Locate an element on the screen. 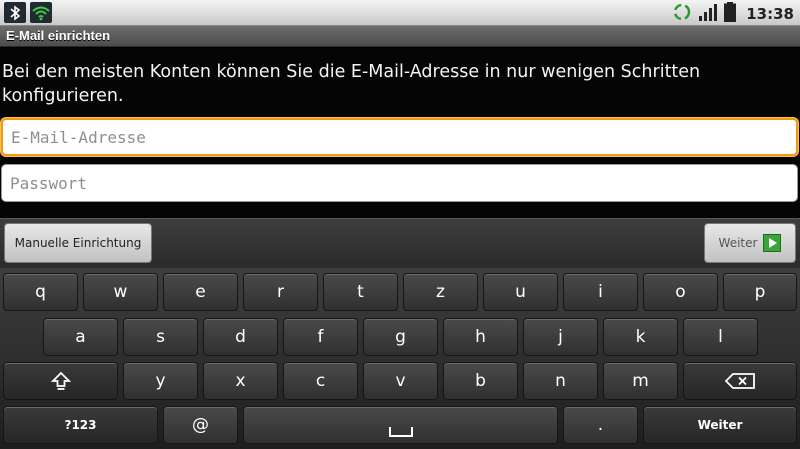 The height and width of the screenshot is (449, 800). next-button: Weiter is located at coordinates (750, 243).